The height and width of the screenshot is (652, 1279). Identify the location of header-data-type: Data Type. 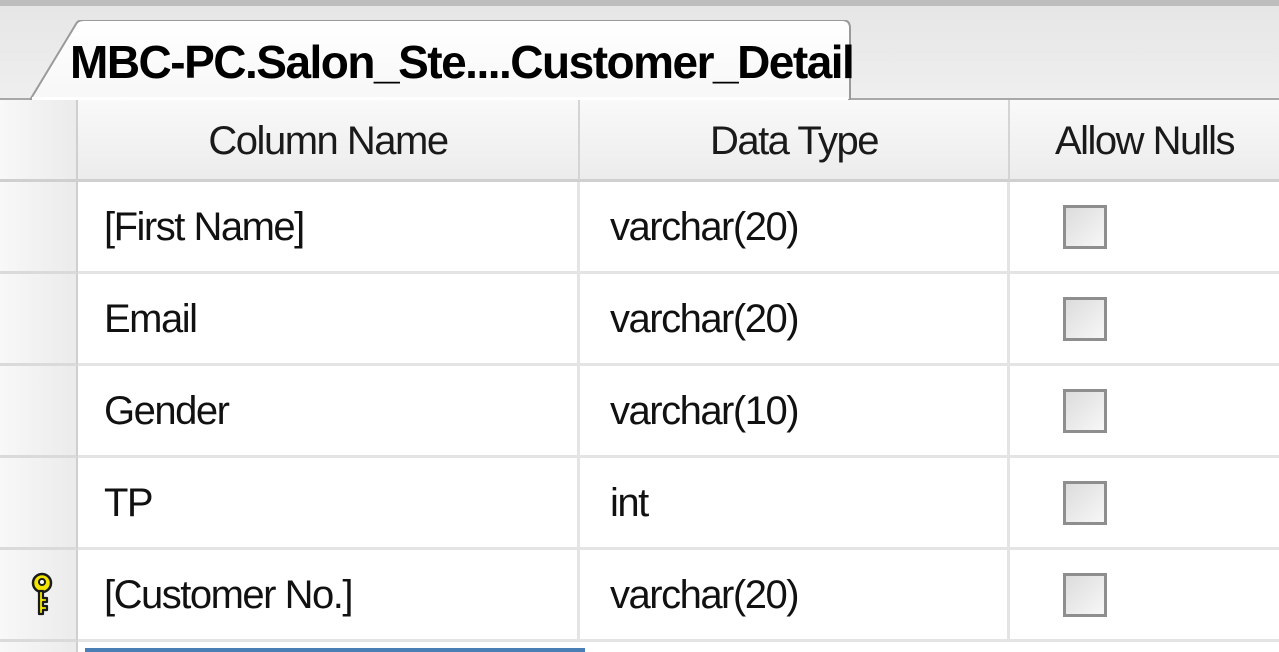
(795, 141).